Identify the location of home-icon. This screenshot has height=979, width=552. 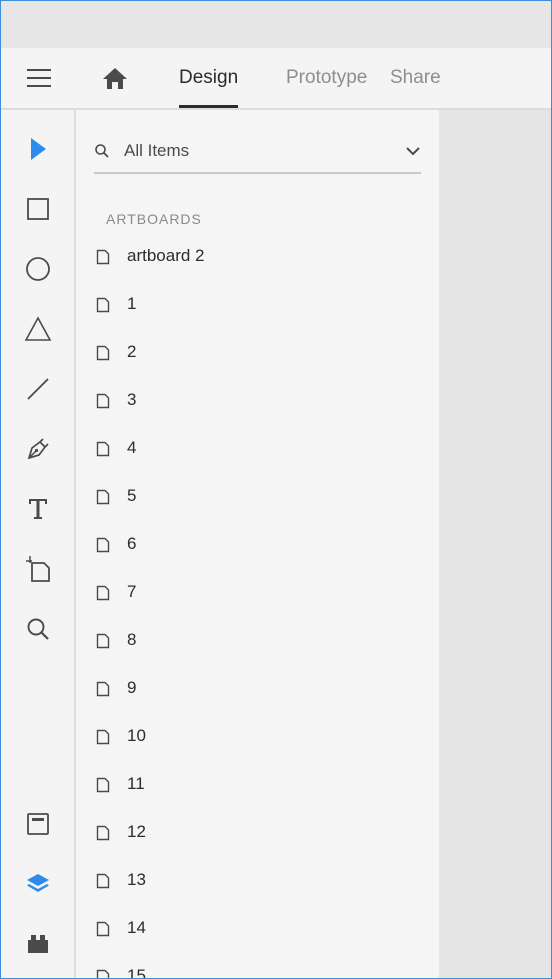
(115, 78).